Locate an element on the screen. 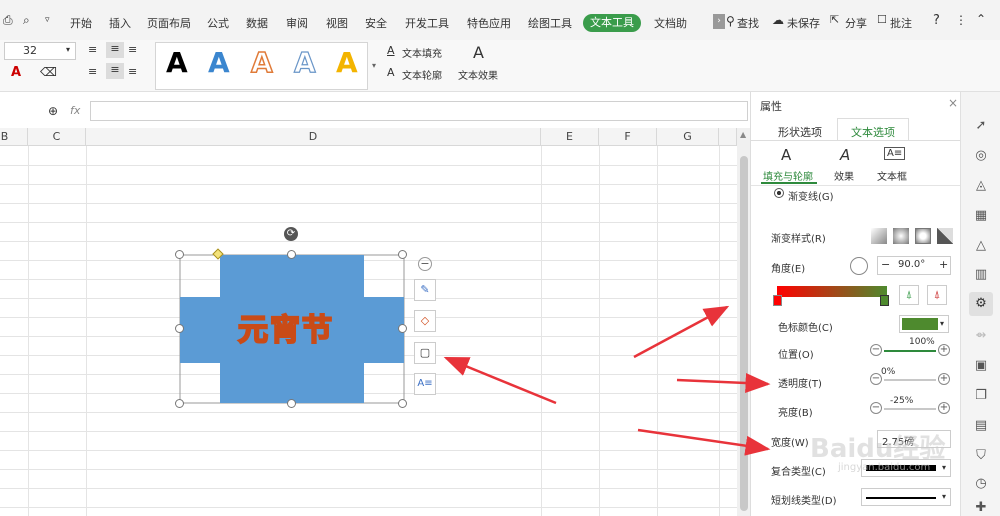 This screenshot has width=1000, height=516. arrow-to-gradient is located at coordinates (681, 332).